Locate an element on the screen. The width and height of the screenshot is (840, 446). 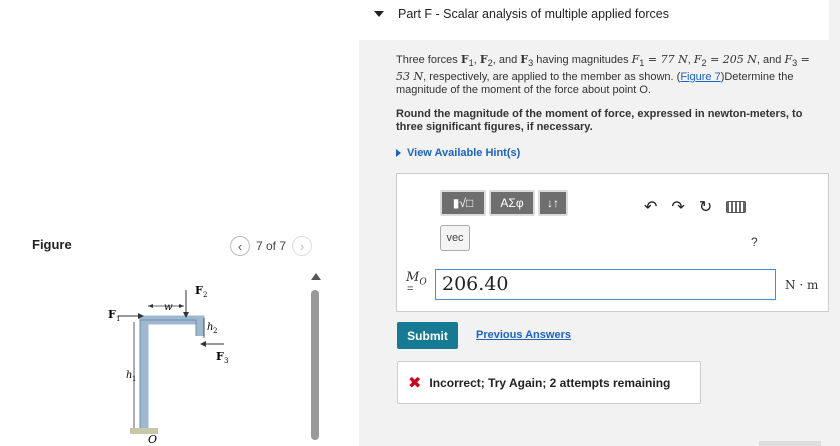
svg-text: 3 is located at coordinates (226, 361).